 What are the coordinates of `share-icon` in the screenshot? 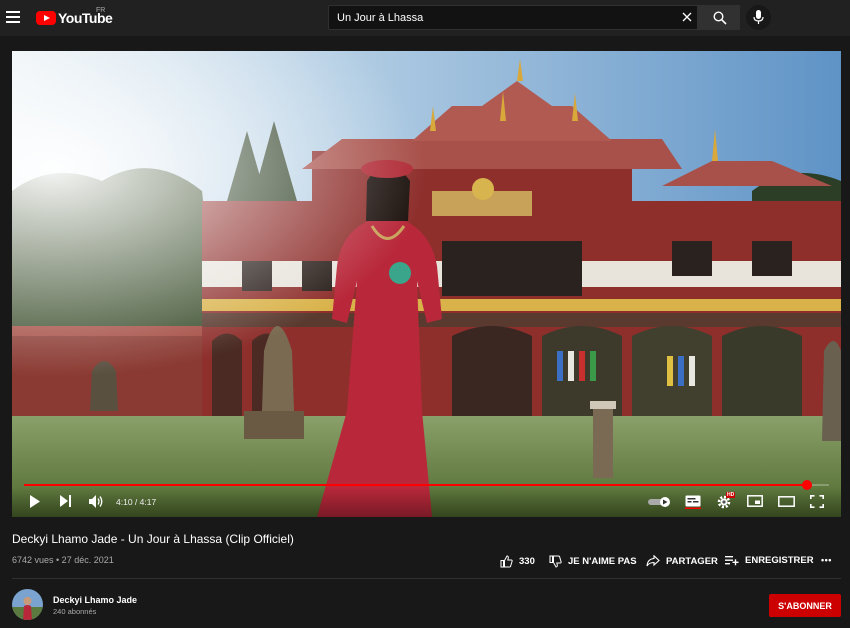 It's located at (653, 561).